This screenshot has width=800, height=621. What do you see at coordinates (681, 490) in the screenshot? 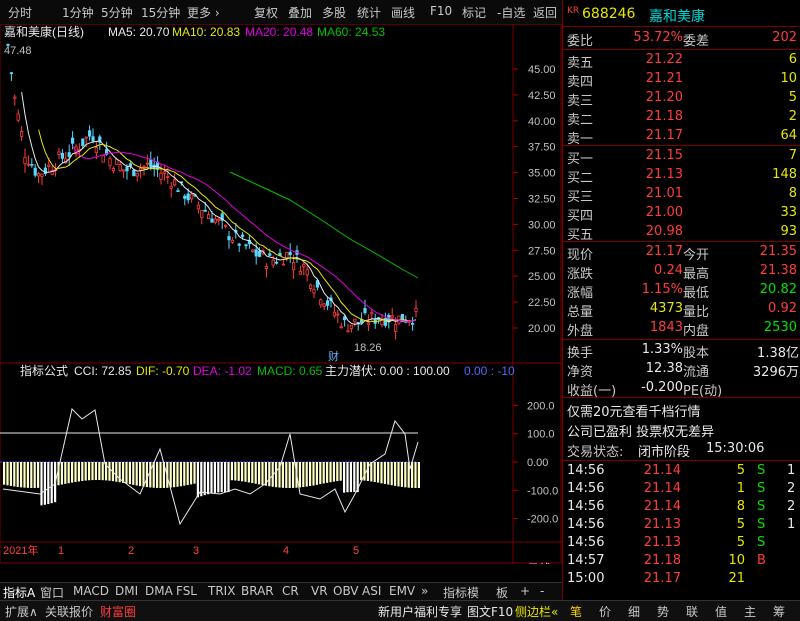
I see `tick-row: 14:56 21.14 1 S 2` at bounding box center [681, 490].